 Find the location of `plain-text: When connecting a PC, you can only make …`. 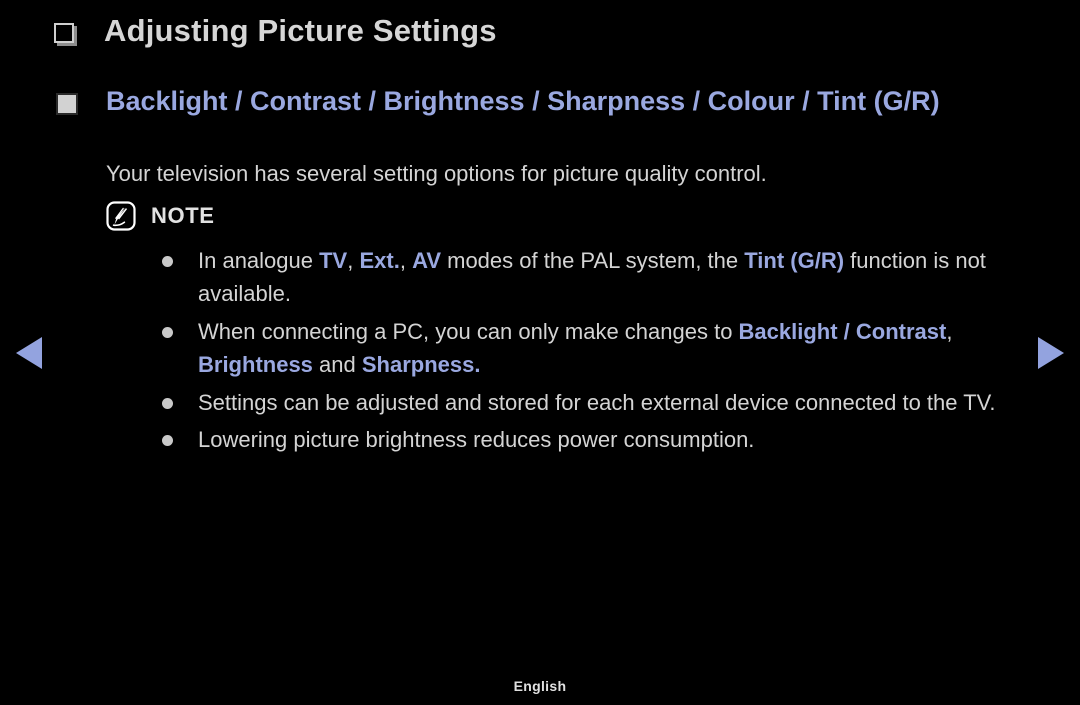

plain-text: When connecting a PC, you can only make … is located at coordinates (468, 331).